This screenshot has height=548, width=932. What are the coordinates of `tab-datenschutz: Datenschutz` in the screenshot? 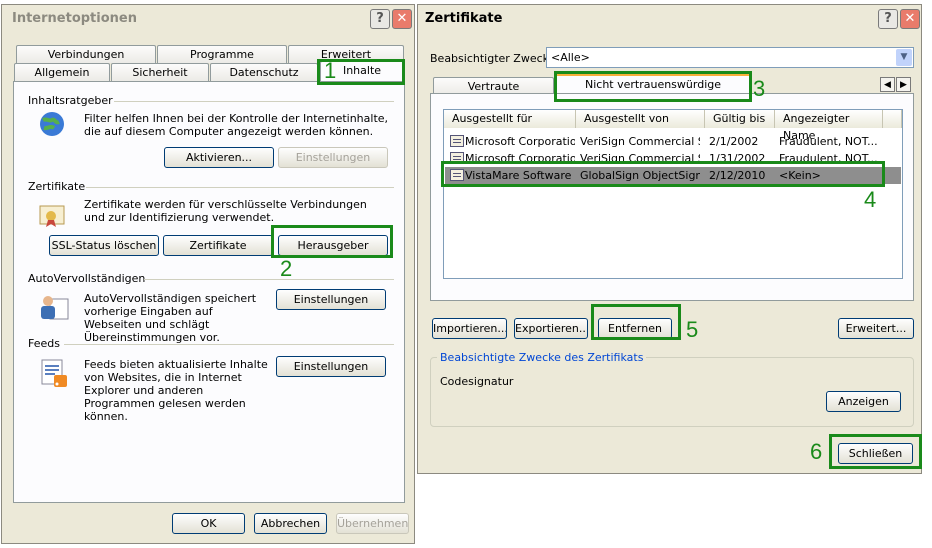 It's located at (264, 72).